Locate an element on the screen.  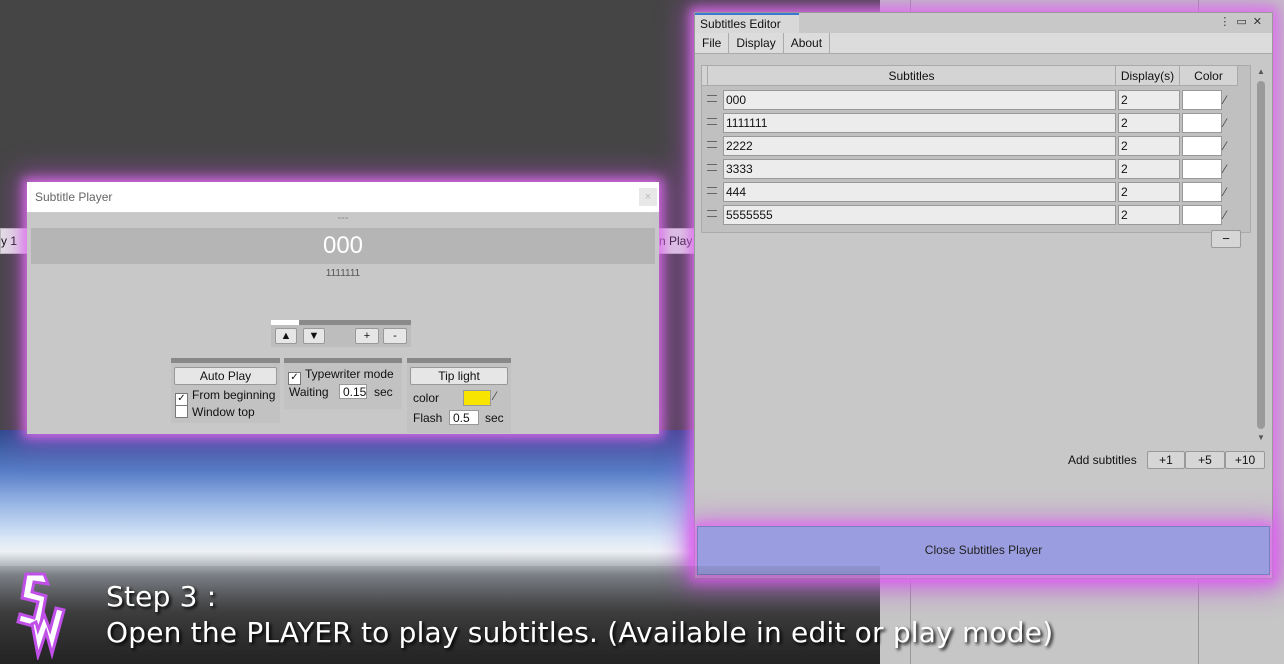
table-row: 2222 2 ⁄ is located at coordinates (976, 145).